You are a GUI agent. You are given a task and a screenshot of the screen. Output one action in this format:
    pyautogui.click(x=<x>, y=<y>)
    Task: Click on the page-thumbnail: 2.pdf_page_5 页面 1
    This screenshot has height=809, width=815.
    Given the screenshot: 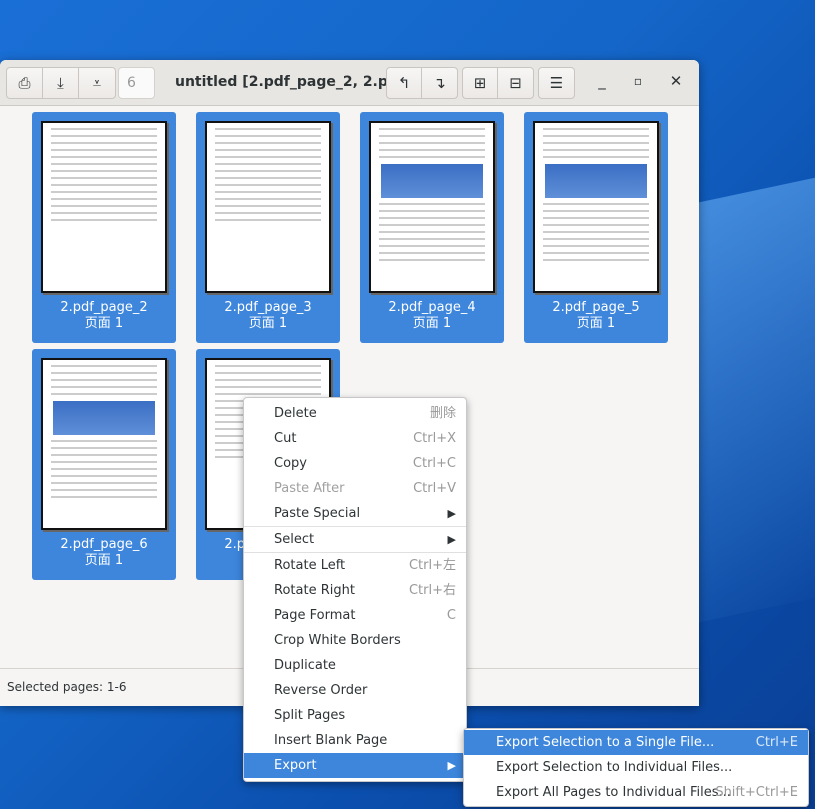 What is the action you would take?
    pyautogui.click(x=596, y=227)
    